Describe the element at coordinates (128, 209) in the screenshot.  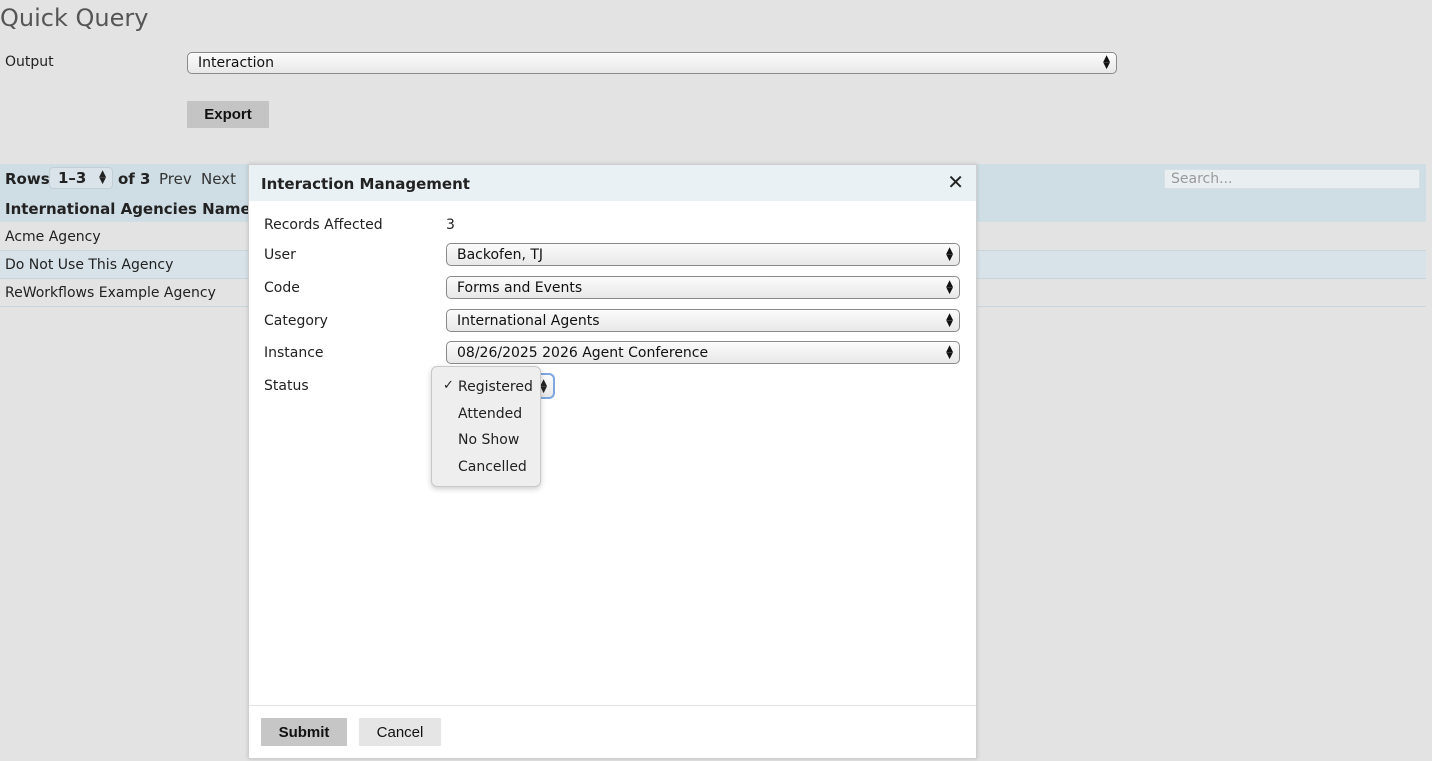
I see `column-header-label: International Agencies Name` at that location.